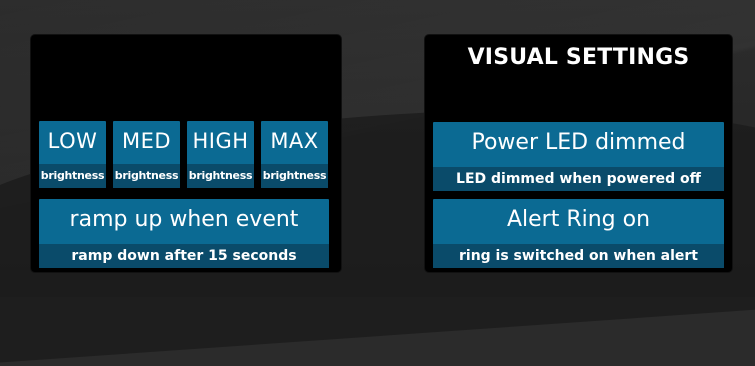 This screenshot has width=755, height=366. What do you see at coordinates (72, 176) in the screenshot?
I see `low-brightness-sublabel: brightness` at bounding box center [72, 176].